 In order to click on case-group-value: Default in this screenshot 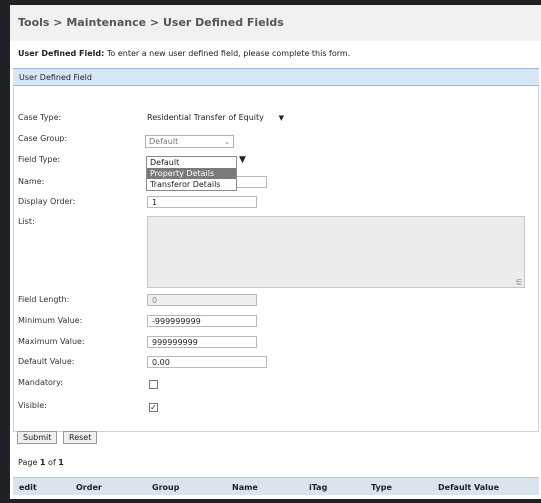, I will do `click(164, 141)`.